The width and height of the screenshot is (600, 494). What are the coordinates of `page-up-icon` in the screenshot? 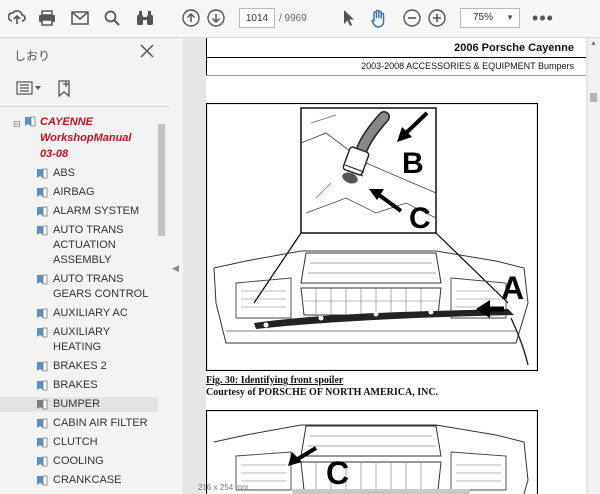 It's located at (191, 18).